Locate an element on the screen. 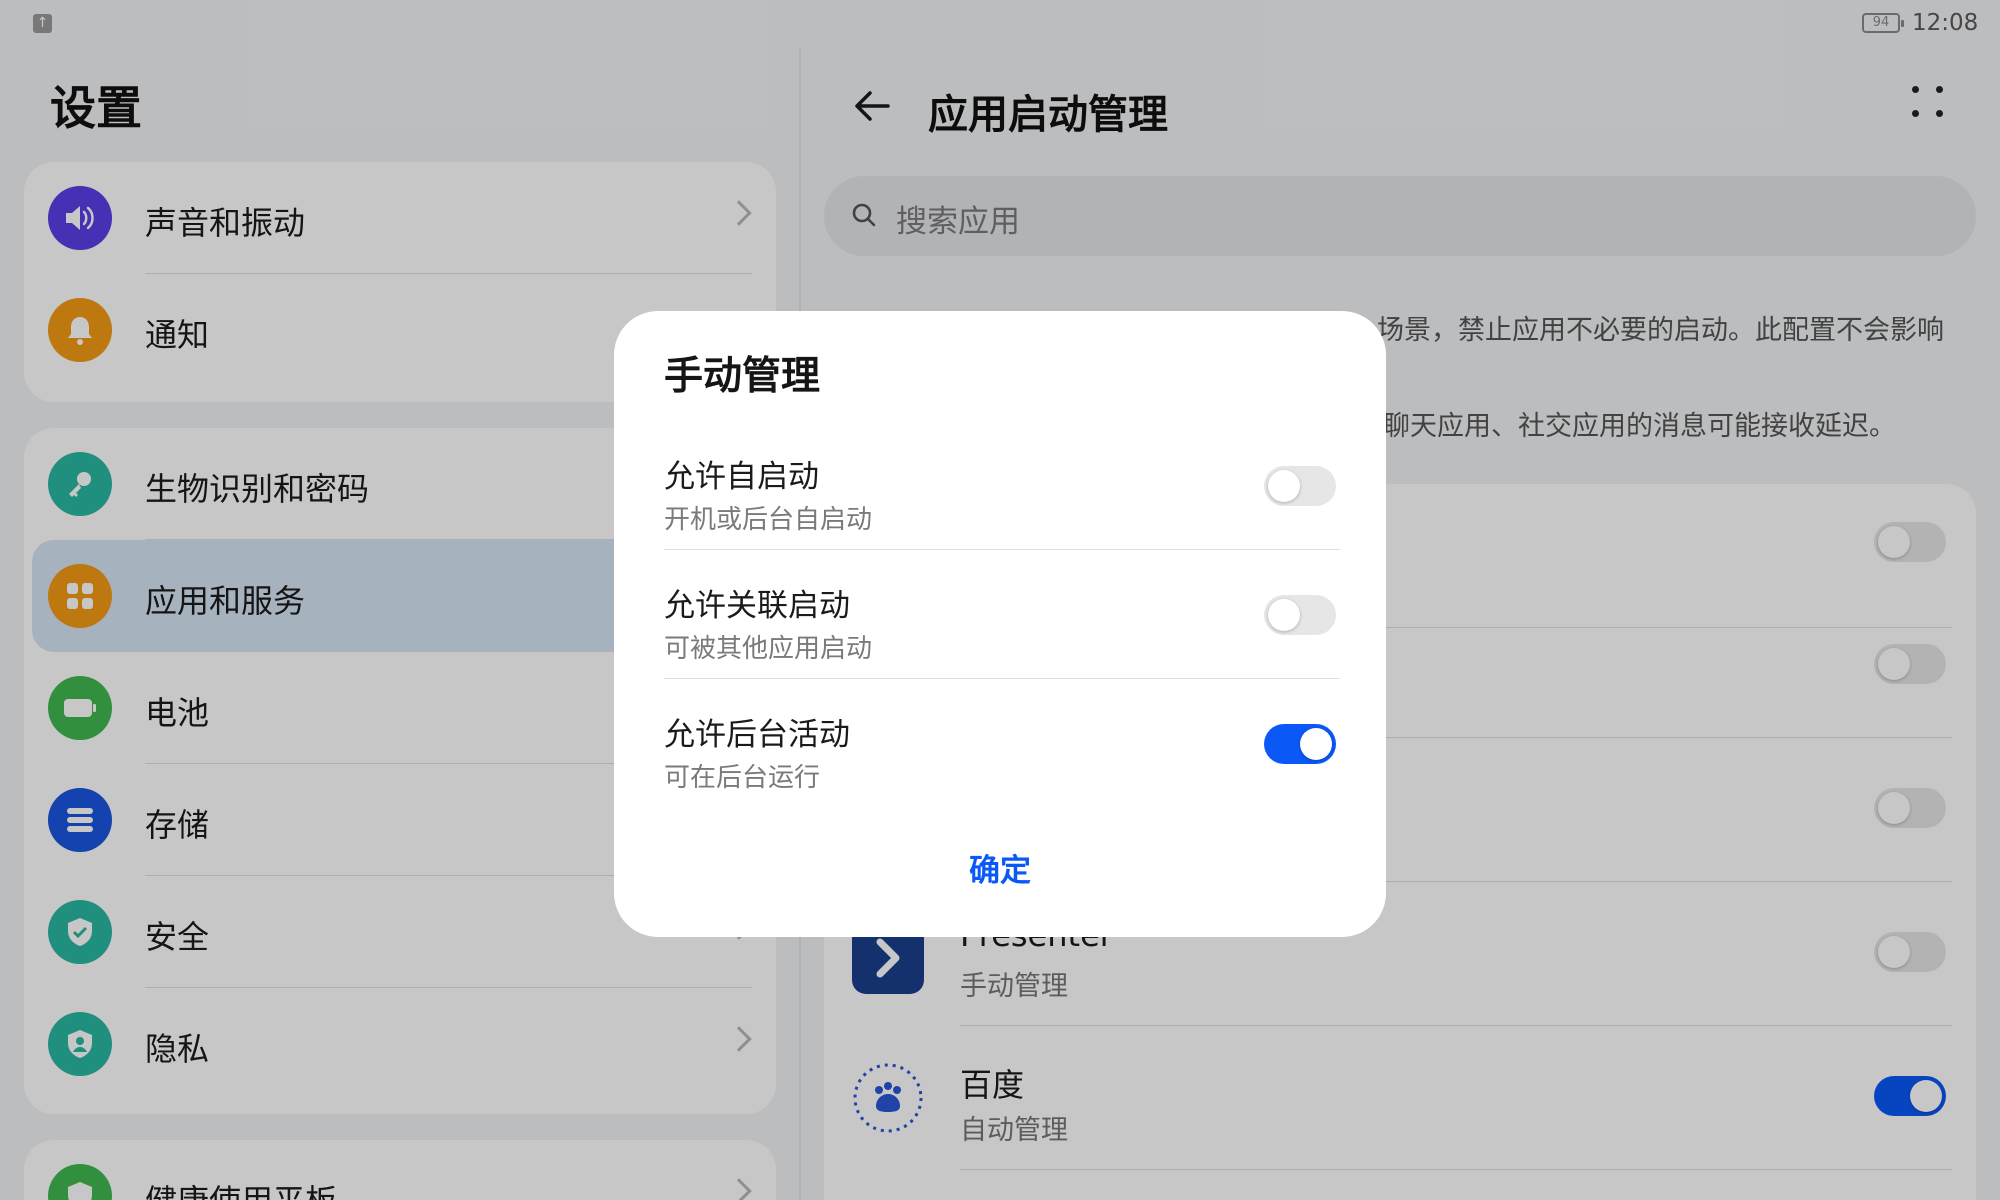  row-sub: 可被其他应用启动 is located at coordinates (768, 649).